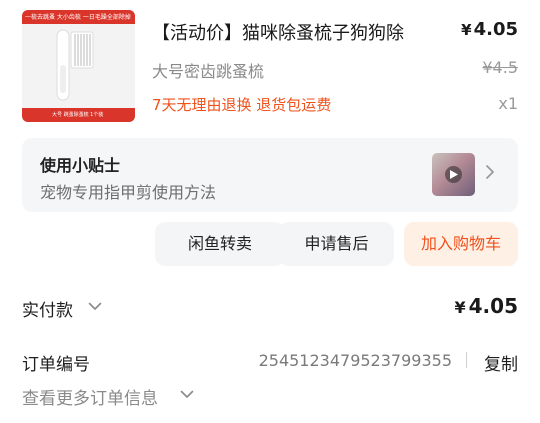 This screenshot has height=423, width=540. What do you see at coordinates (90, 396) in the screenshot?
I see `more-order-info-link: 查看更多订单信息` at bounding box center [90, 396].